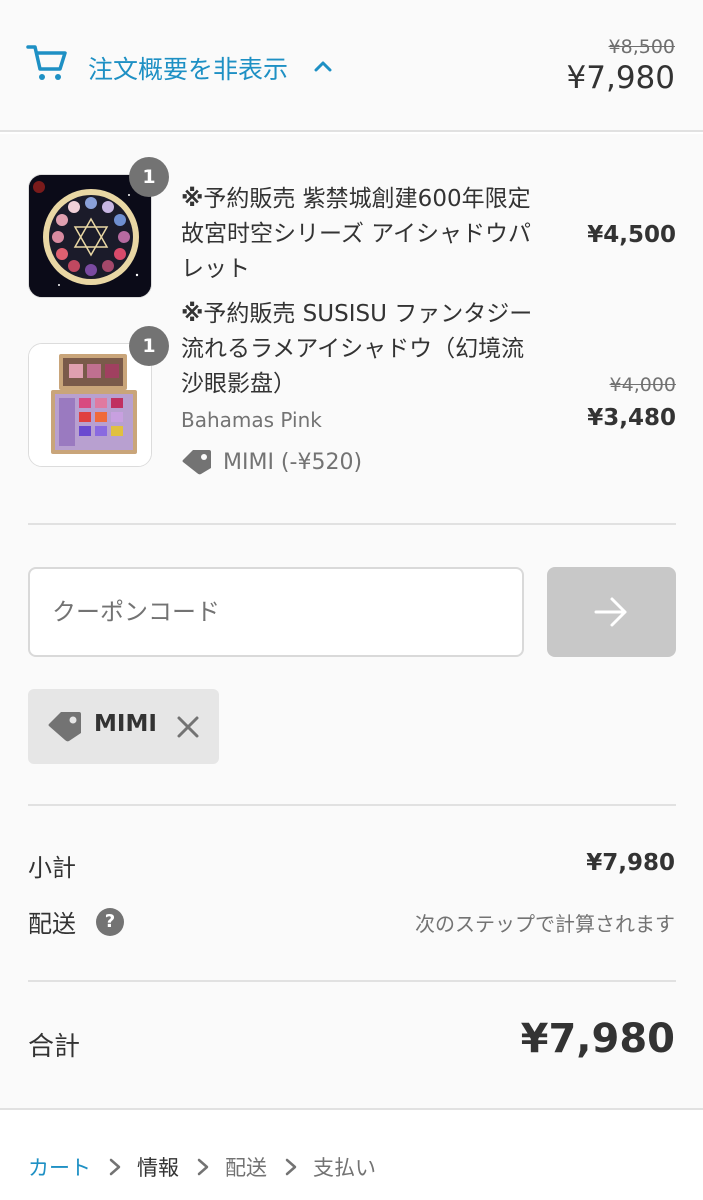 The width and height of the screenshot is (703, 1200). I want to click on applied-coupon-chip: MIMI, so click(123, 726).